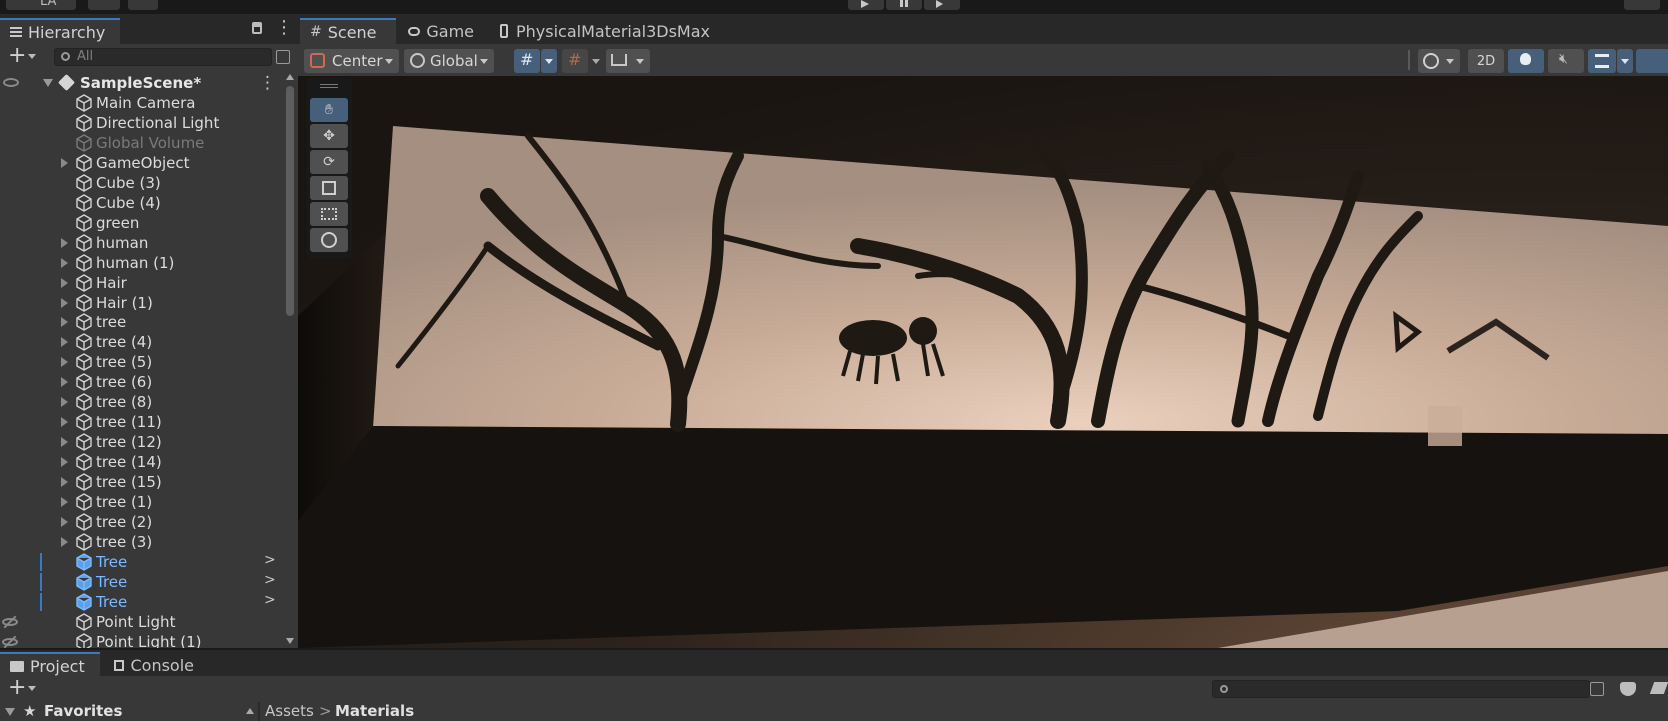  What do you see at coordinates (141, 263) in the screenshot?
I see `hierarchy-row: human (1)` at bounding box center [141, 263].